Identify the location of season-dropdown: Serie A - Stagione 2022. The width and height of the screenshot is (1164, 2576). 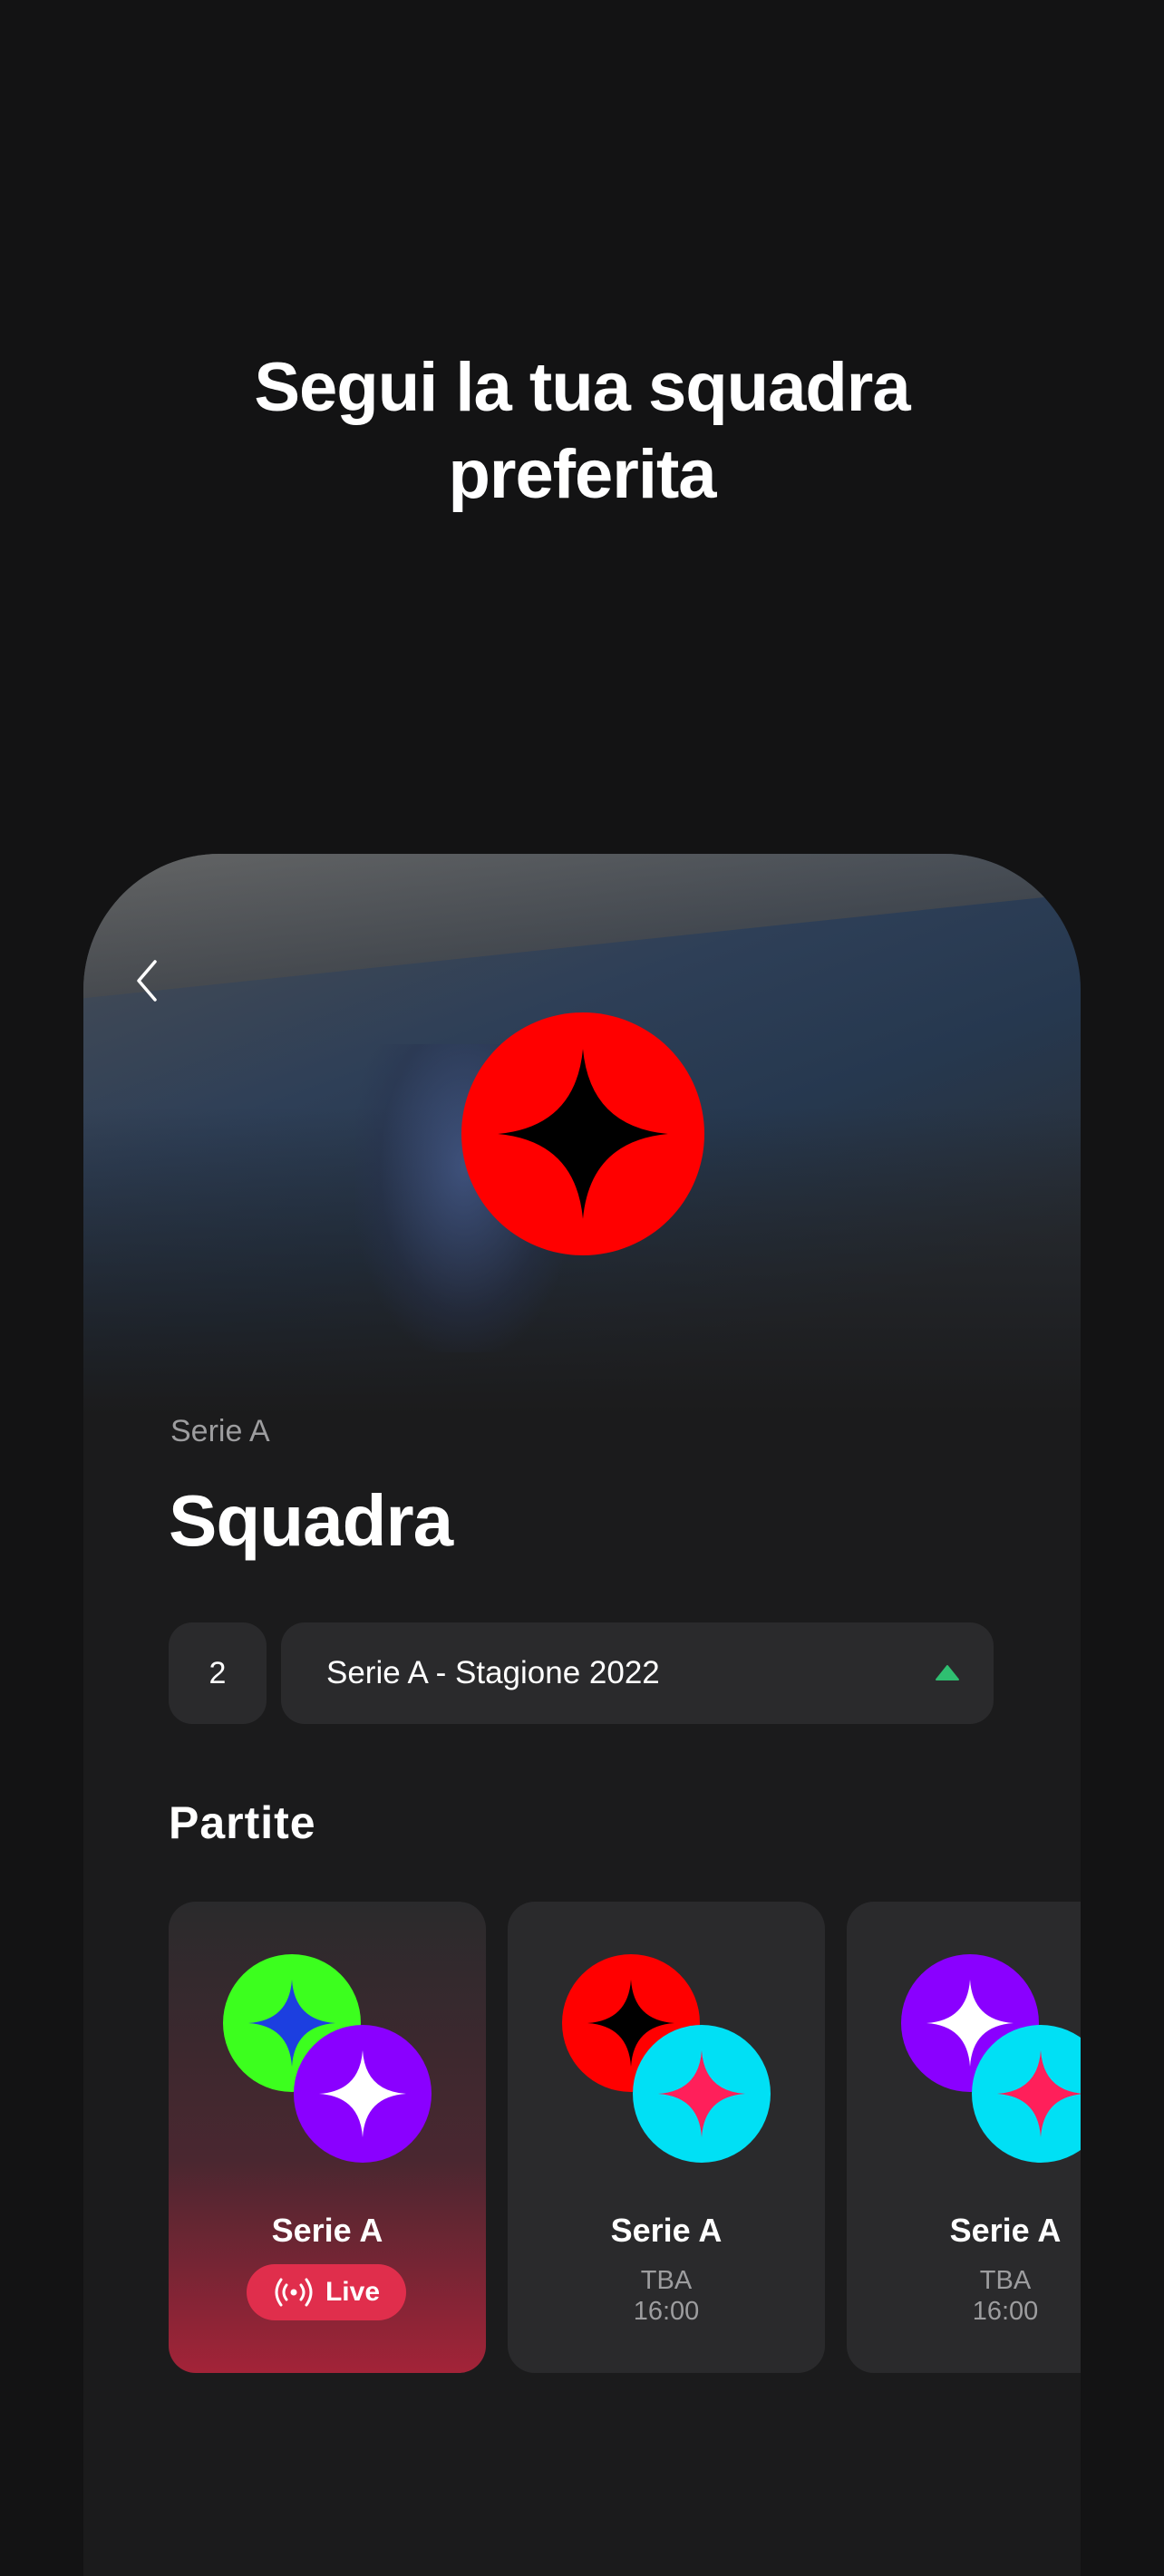
(637, 1673).